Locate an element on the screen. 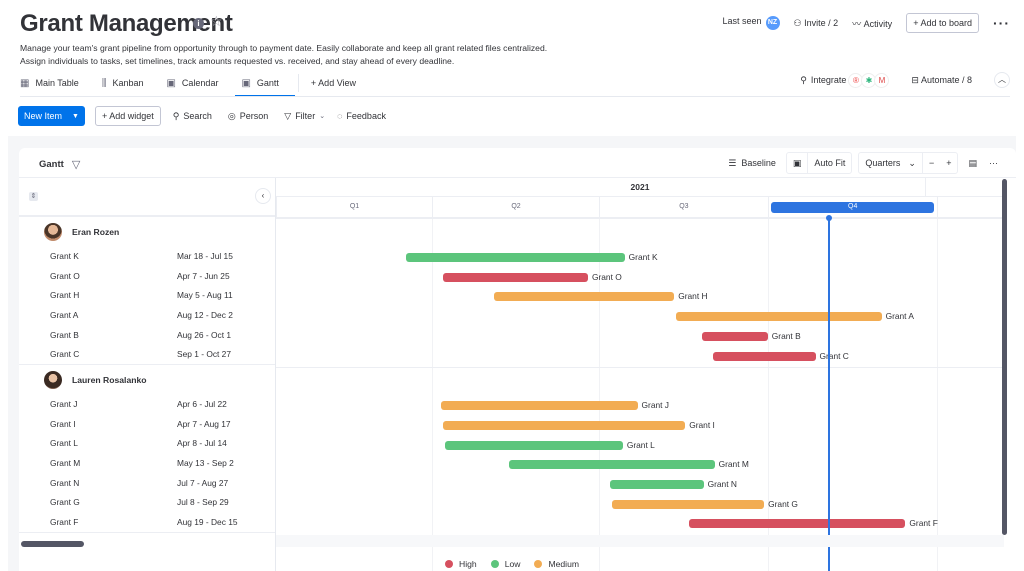  item-name: Grant N is located at coordinates (65, 482).